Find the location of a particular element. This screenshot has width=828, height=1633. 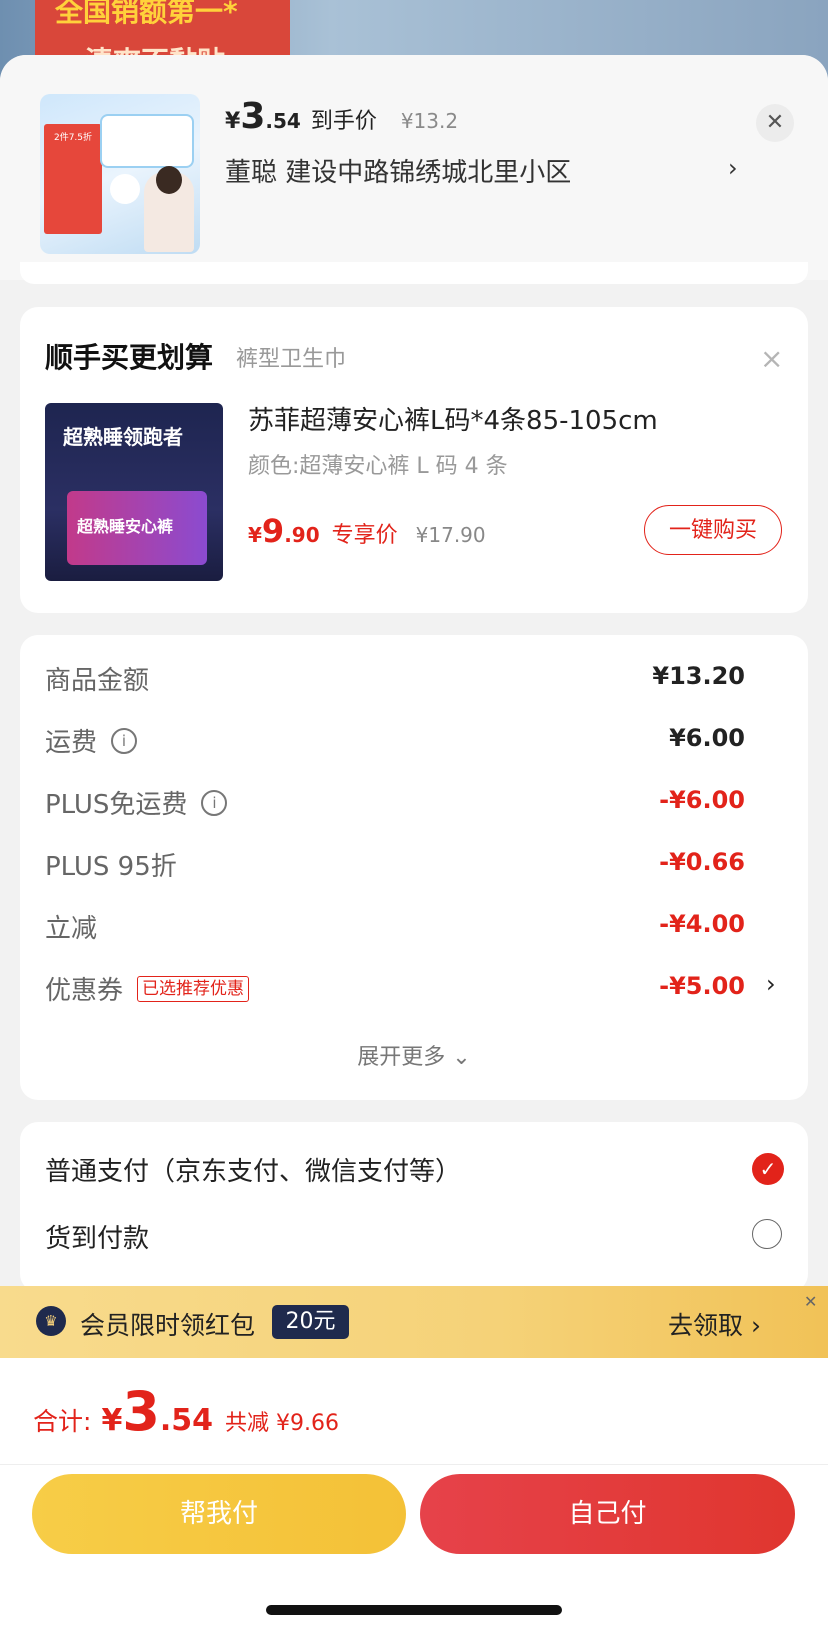

upsell-subtitle: 裤型卫生巾 is located at coordinates (291, 359).